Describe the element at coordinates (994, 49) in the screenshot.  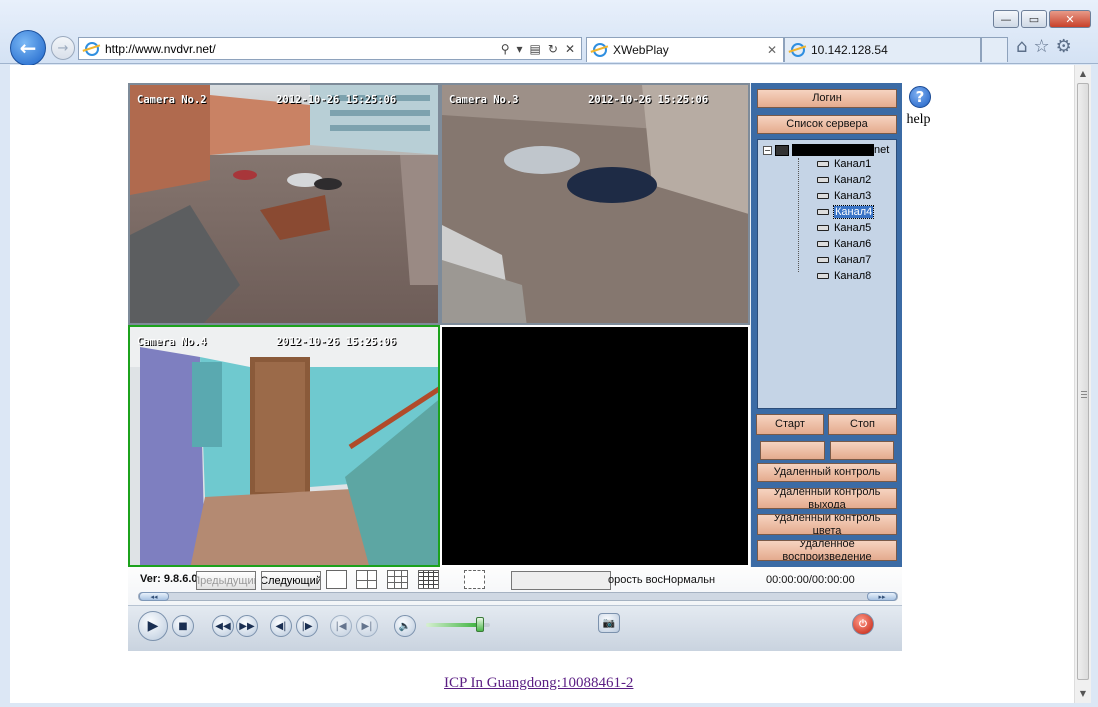
I see `new-tab-button` at that location.